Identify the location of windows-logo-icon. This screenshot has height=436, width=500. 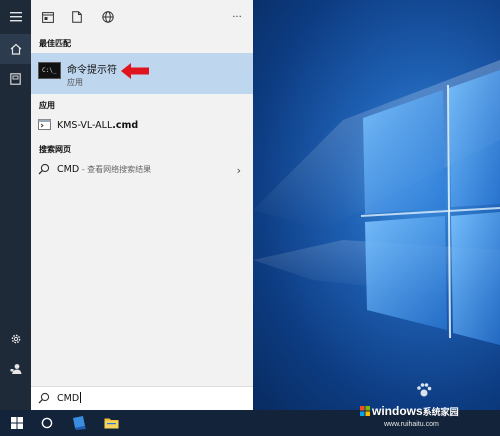
(17, 423).